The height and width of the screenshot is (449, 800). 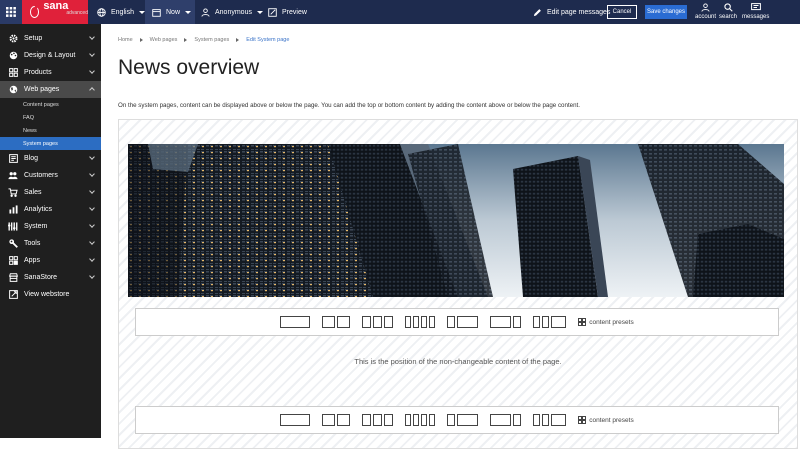 I want to click on sidebar-item-label: SanaStore, so click(x=41, y=277).